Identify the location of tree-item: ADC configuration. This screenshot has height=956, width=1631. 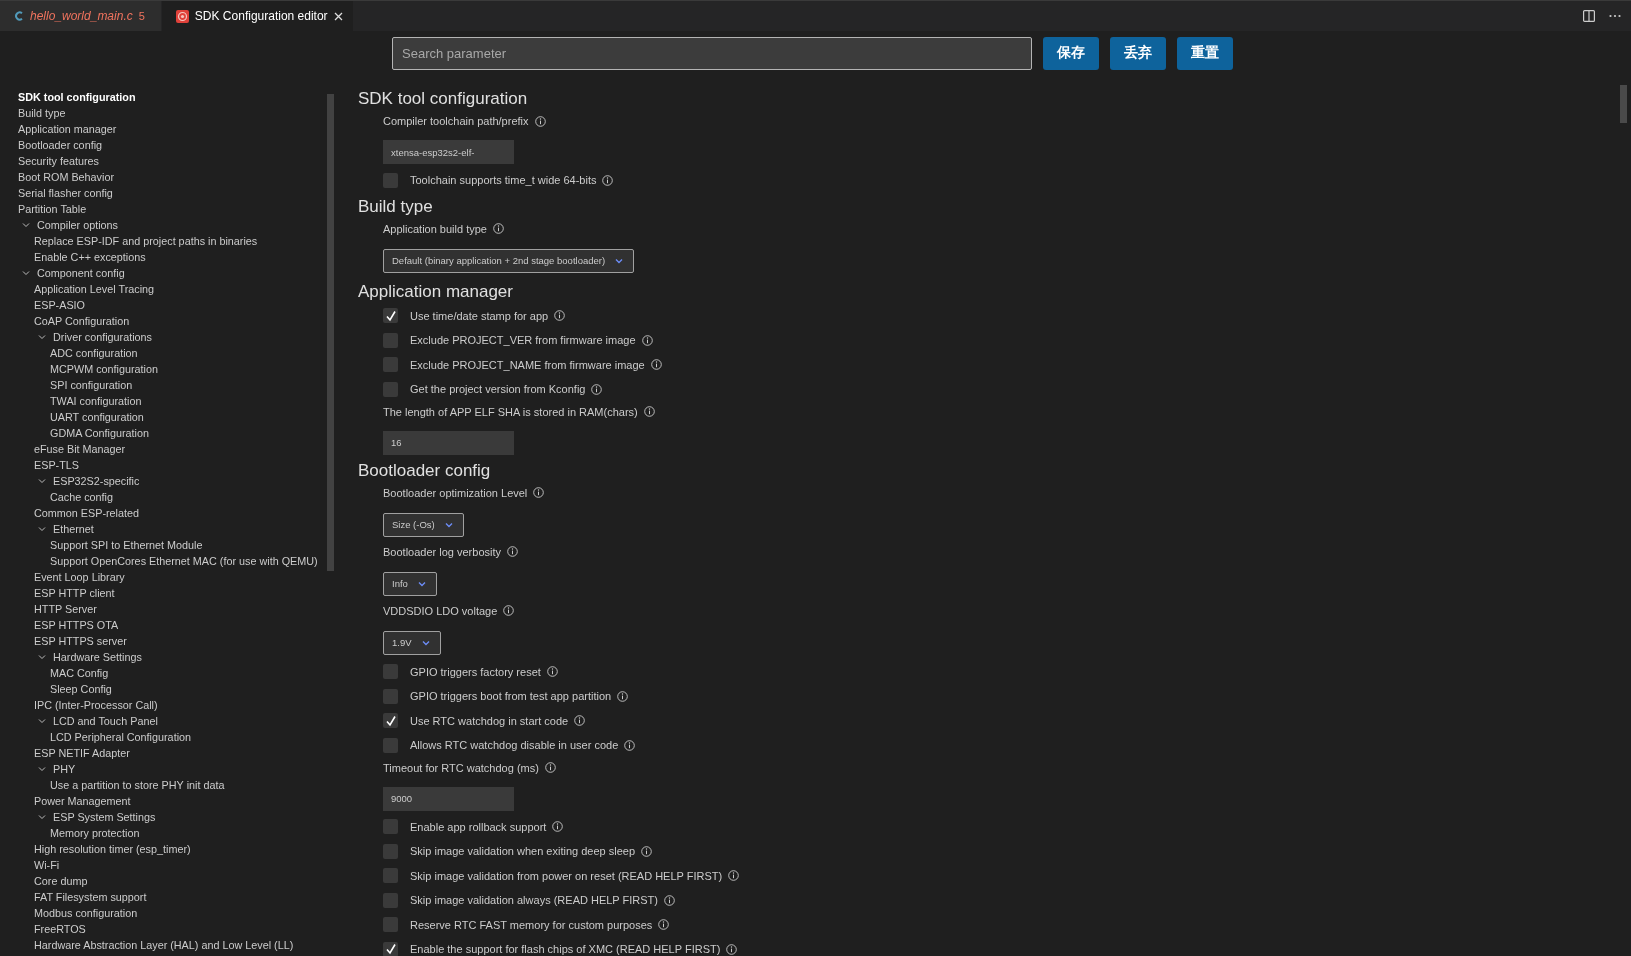
(94, 353).